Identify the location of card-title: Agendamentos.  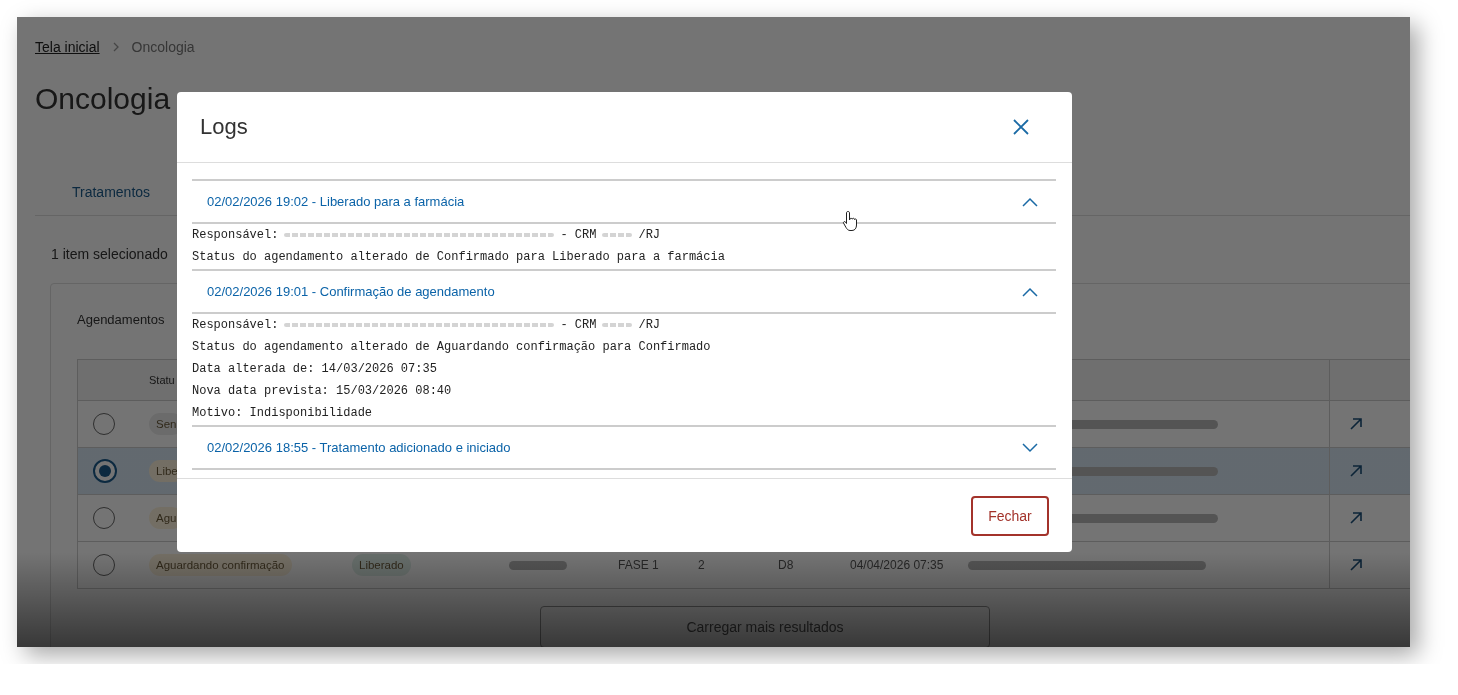
(121, 320).